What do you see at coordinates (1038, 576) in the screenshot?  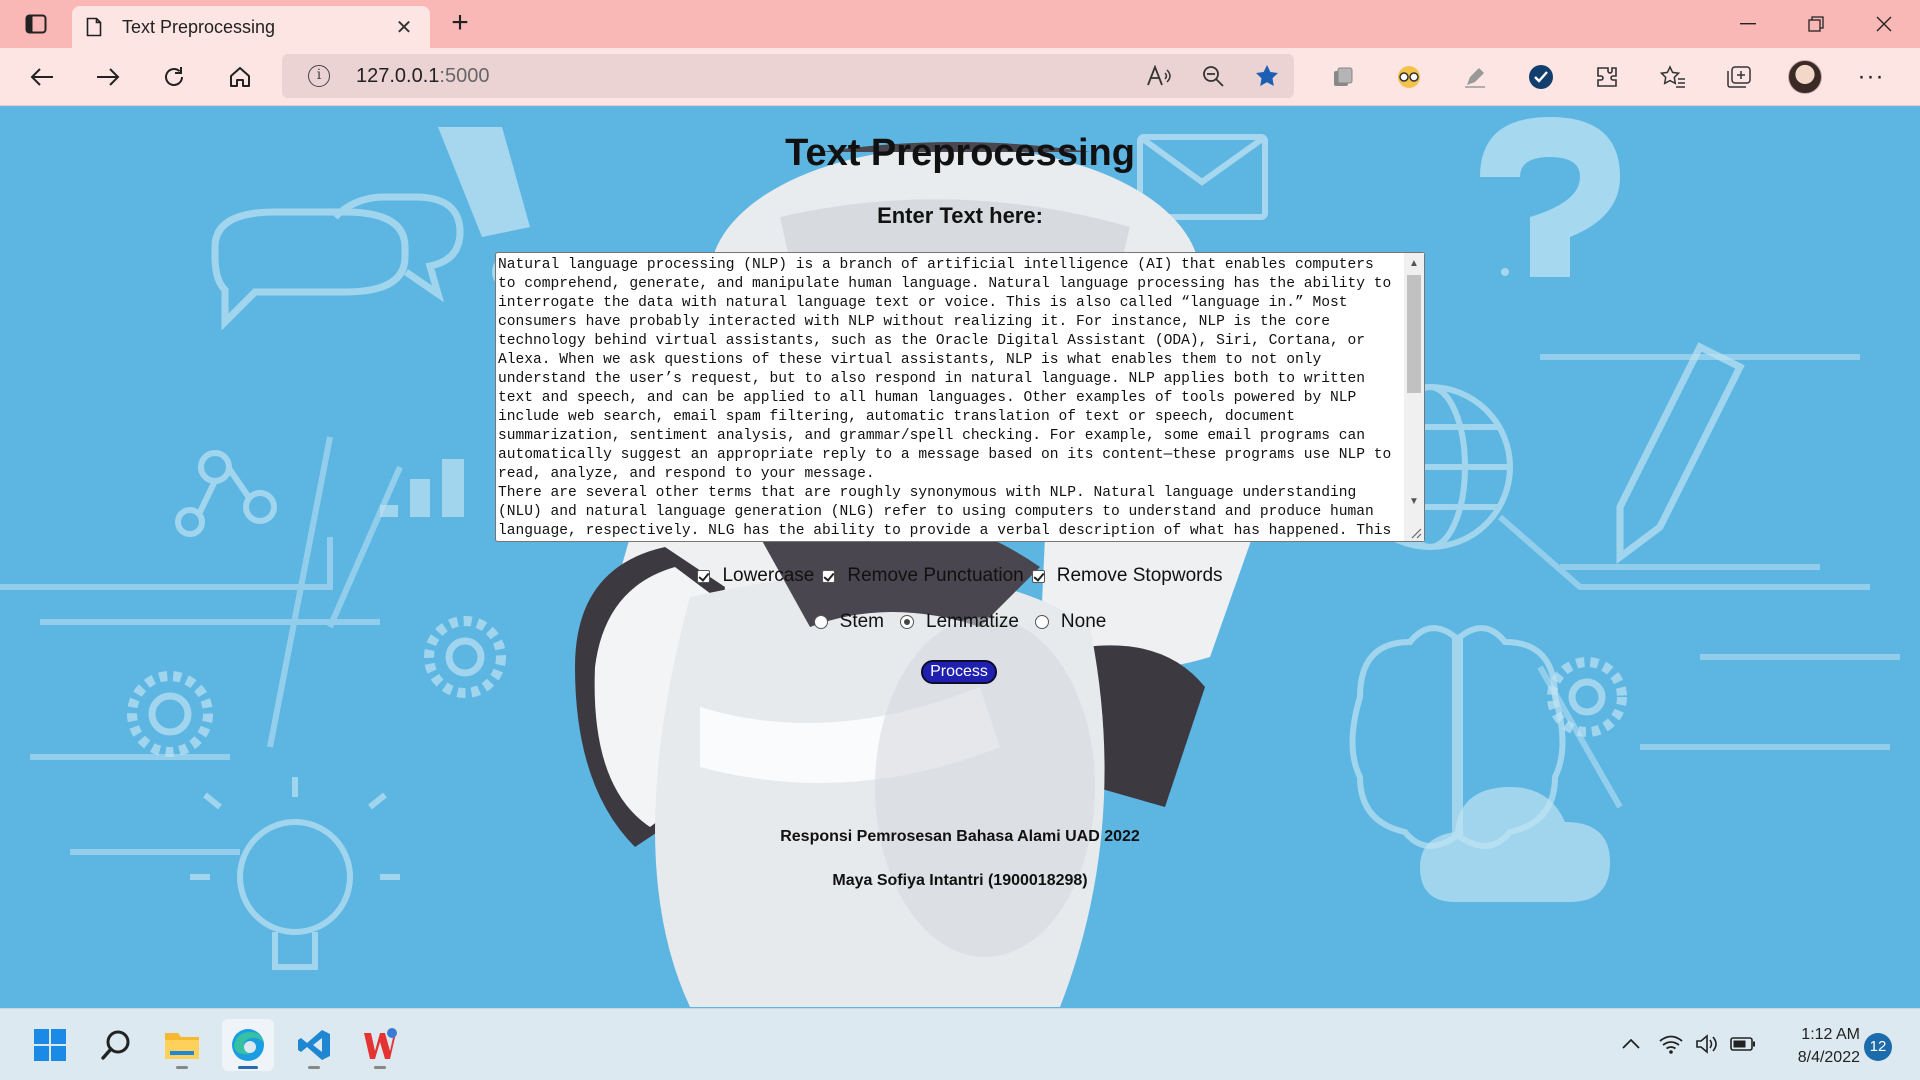 I see `remove-stopwords-checkbox` at bounding box center [1038, 576].